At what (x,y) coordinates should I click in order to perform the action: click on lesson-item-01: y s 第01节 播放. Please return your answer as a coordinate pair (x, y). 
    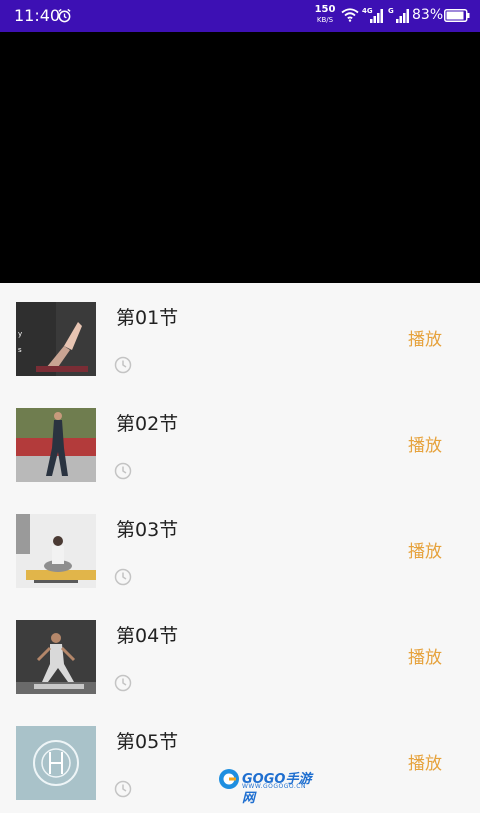
    Looking at the image, I should click on (240, 336).